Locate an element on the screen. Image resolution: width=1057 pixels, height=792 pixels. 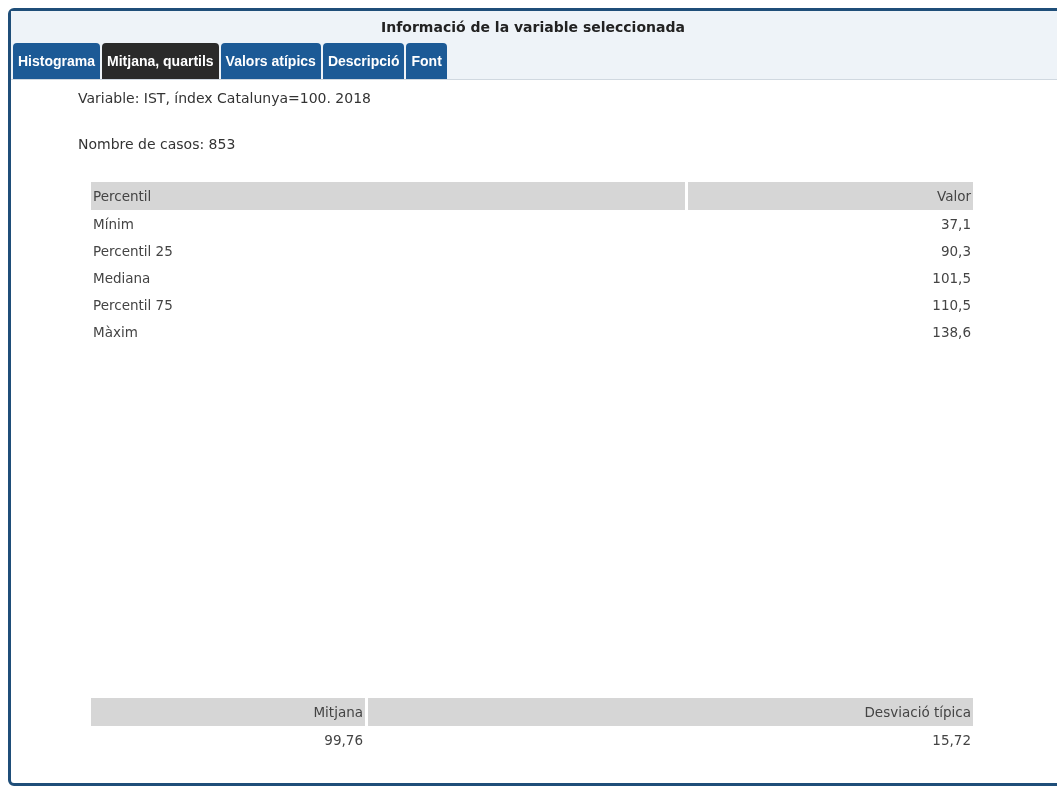
tab: Font is located at coordinates (426, 61).